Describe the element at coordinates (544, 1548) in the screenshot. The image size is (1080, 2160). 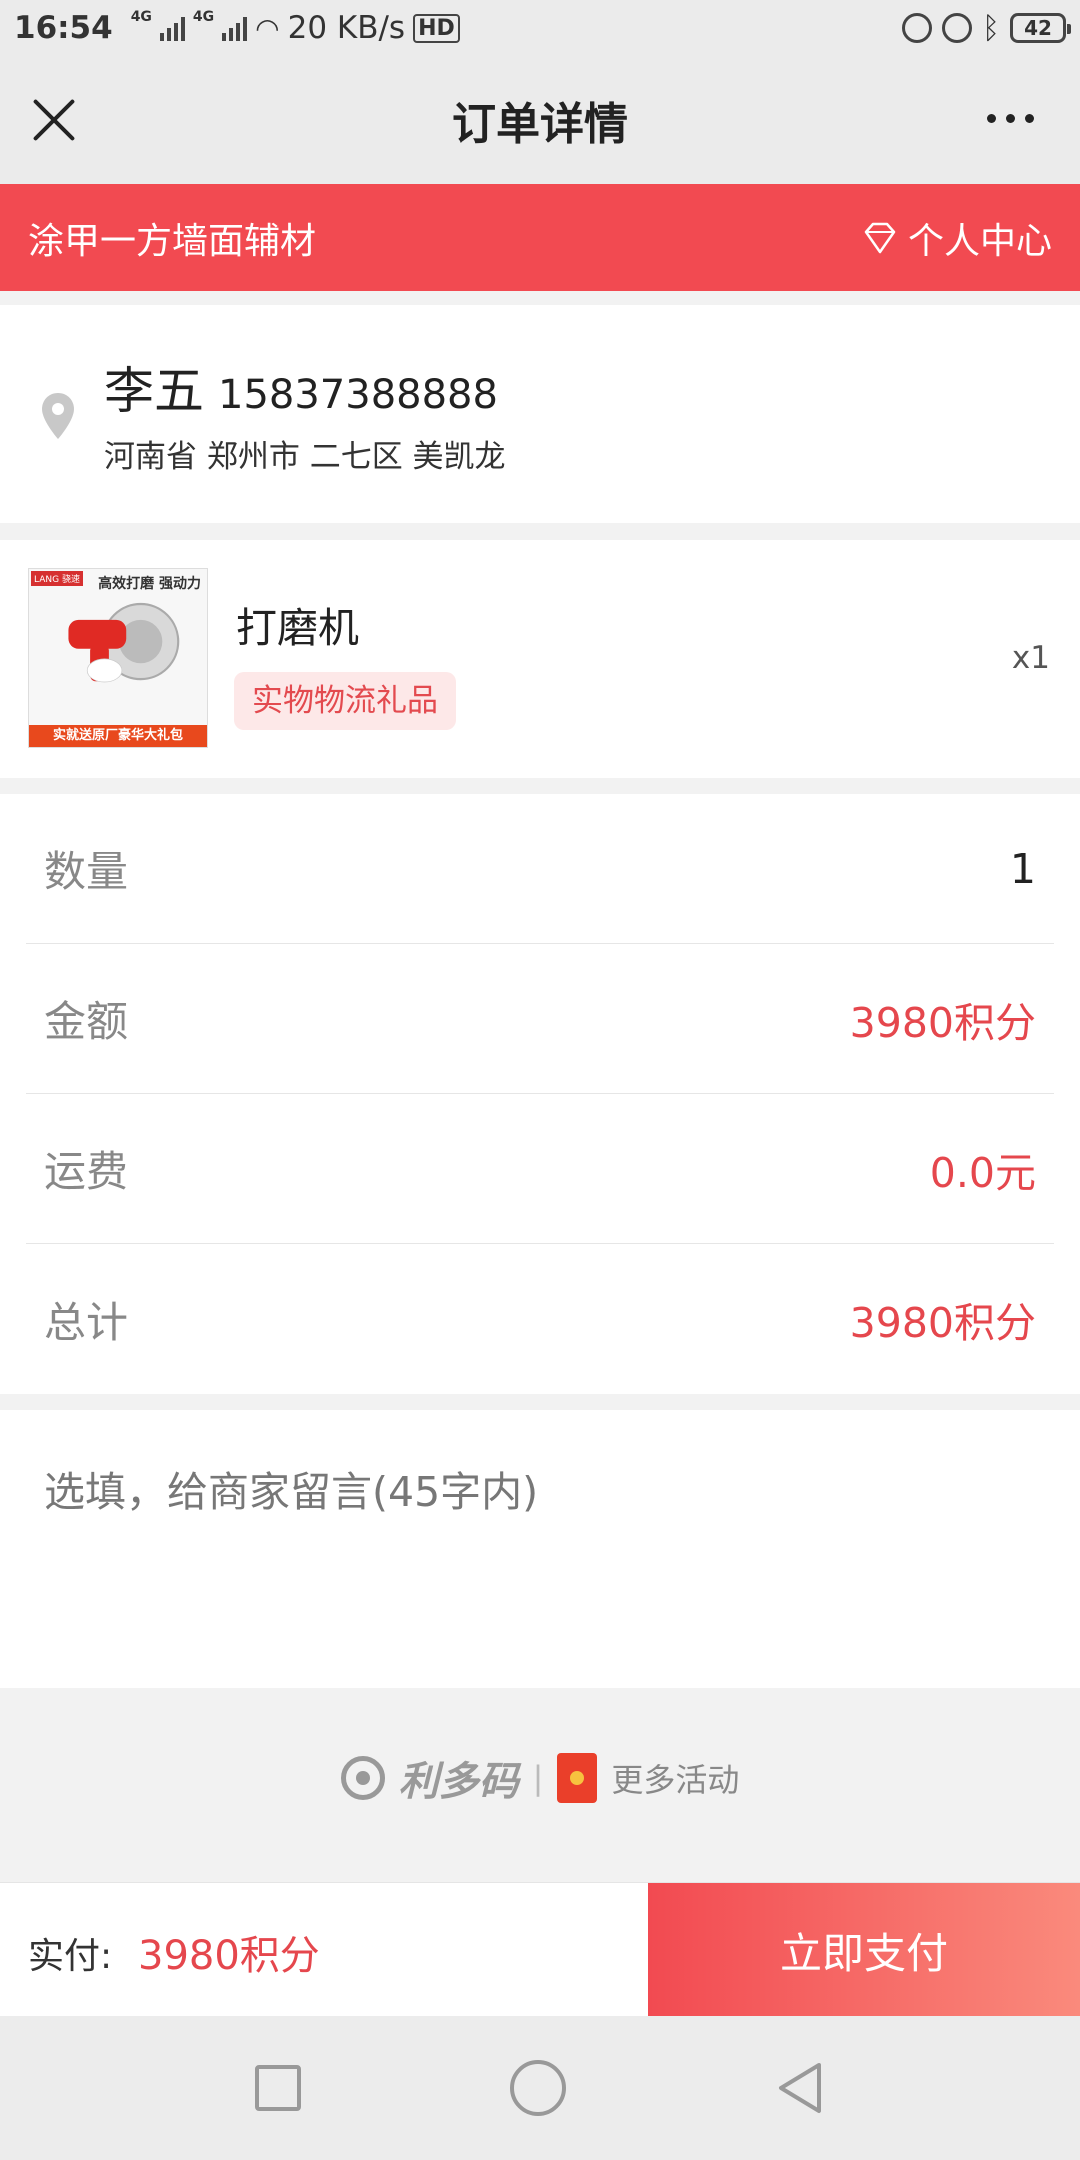
I see `merchant-message-input` at that location.